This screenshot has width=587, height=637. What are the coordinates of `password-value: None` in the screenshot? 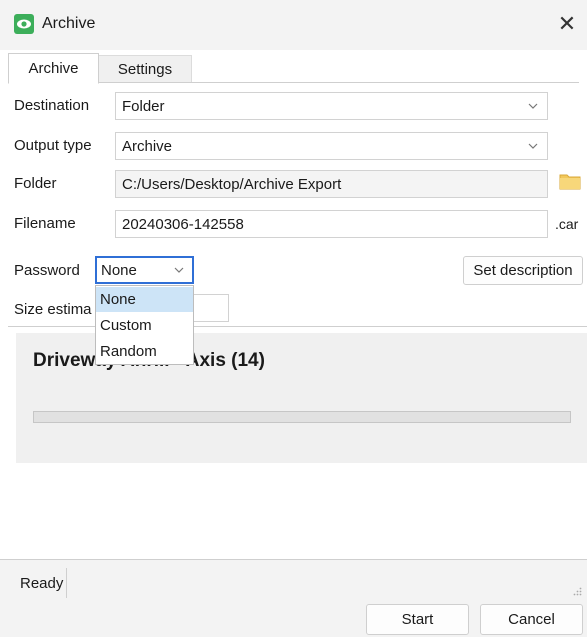 It's located at (119, 270).